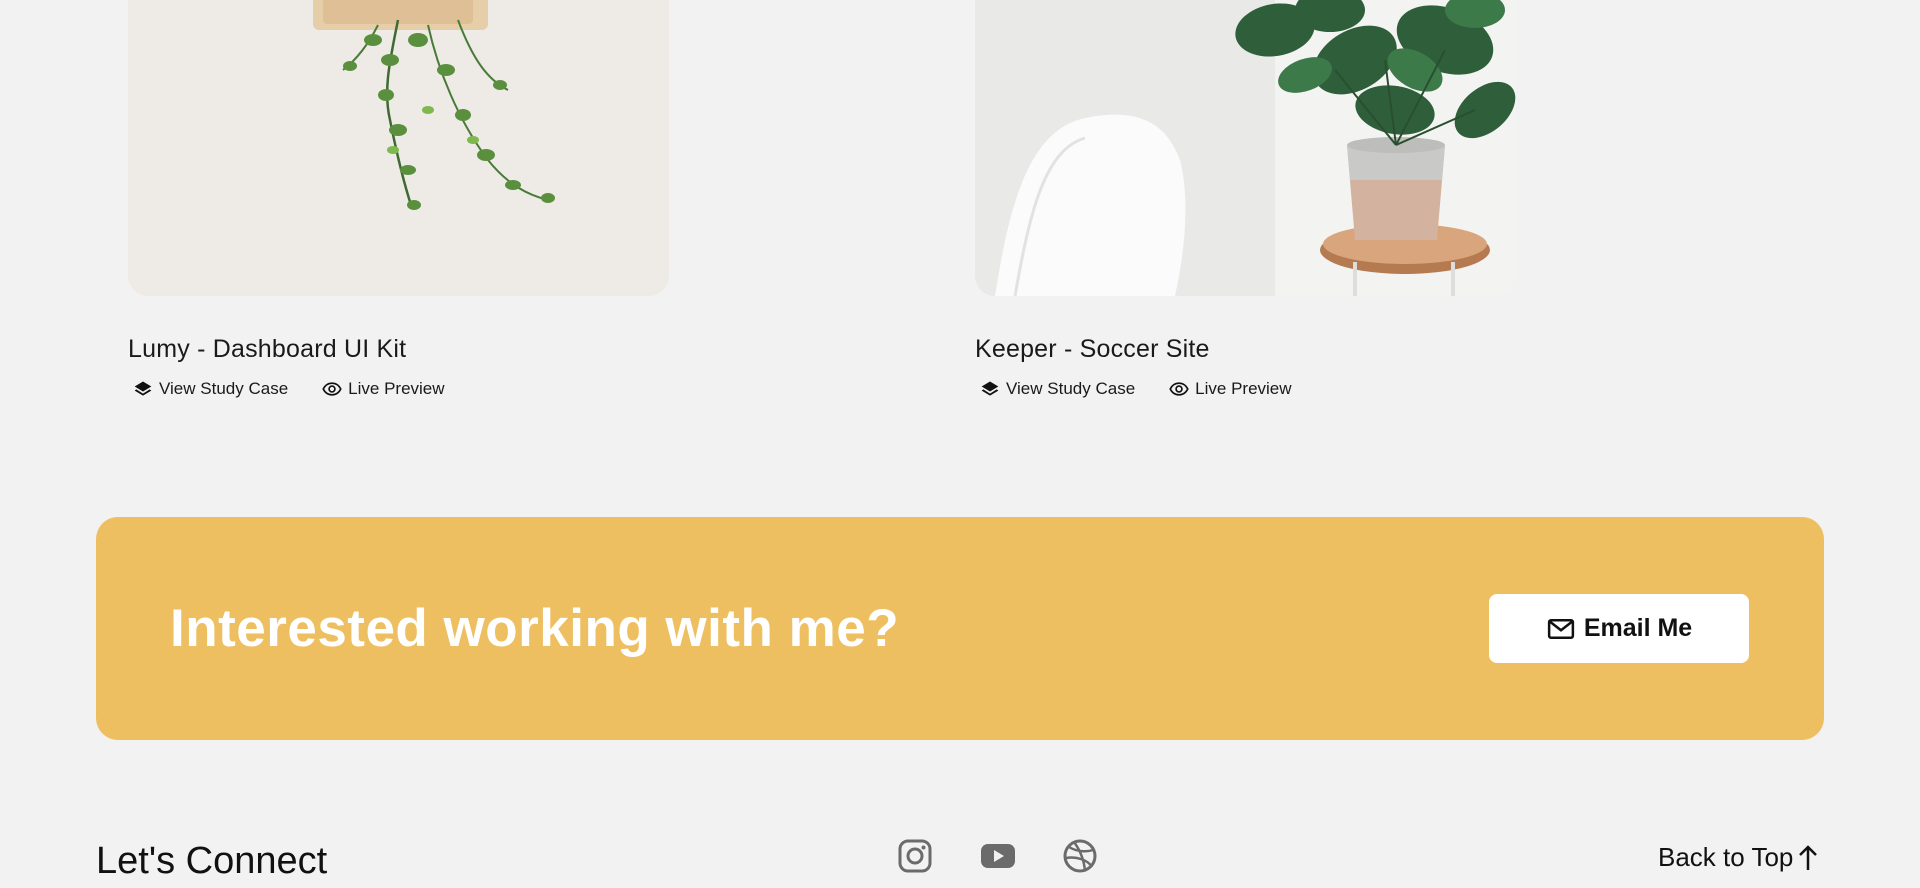  I want to click on chair-plant-image, so click(1245, 148).